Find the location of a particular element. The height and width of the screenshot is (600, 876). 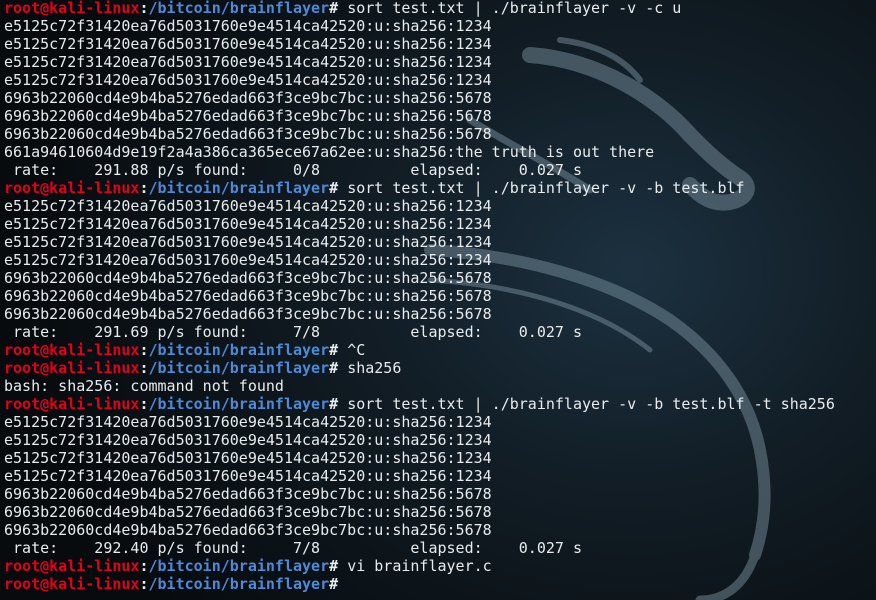

output-text: bash: sha256: command not found is located at coordinates (144, 386).